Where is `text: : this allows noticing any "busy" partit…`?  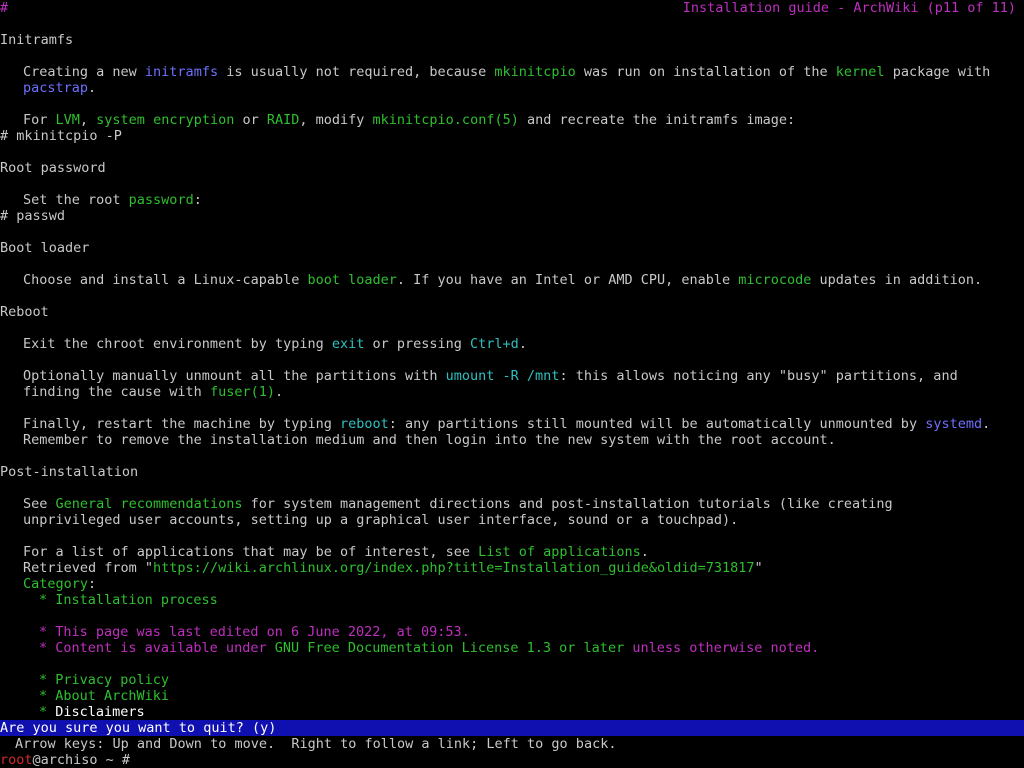 text: : this allows noticing any "busy" partit… is located at coordinates (758, 376).